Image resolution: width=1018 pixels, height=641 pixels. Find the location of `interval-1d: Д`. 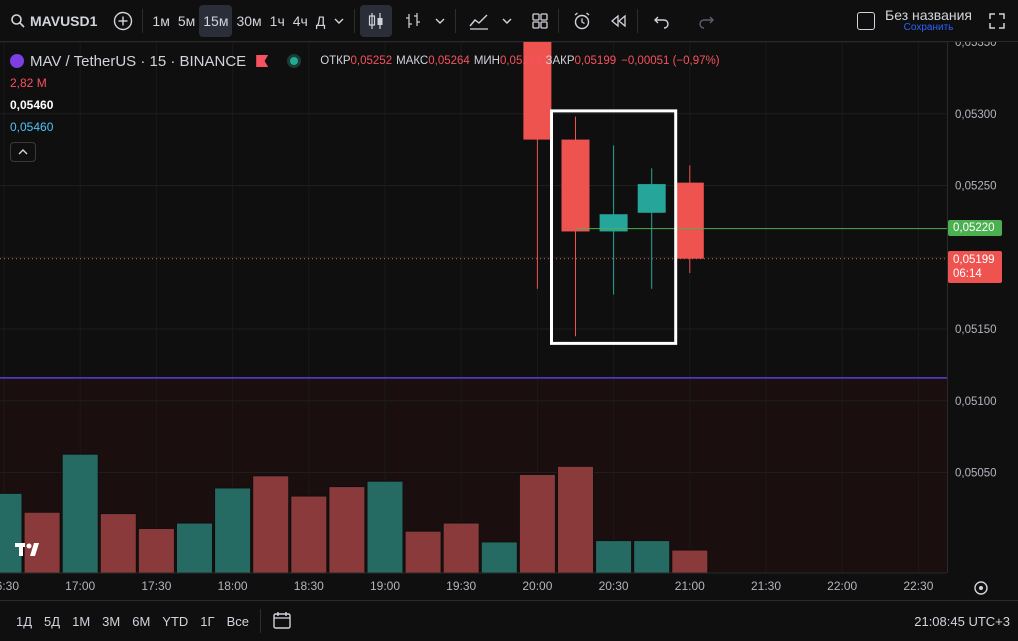

interval-1d: Д is located at coordinates (320, 21).